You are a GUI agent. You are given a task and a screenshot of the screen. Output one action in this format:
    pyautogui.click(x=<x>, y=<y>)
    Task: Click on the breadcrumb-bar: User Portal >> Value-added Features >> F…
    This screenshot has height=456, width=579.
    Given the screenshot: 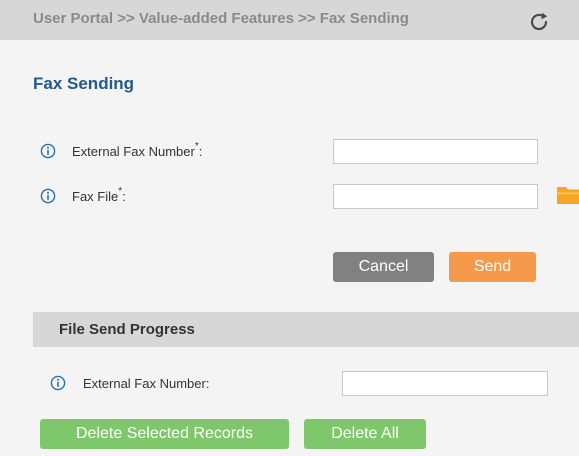 What is the action you would take?
    pyautogui.click(x=289, y=20)
    